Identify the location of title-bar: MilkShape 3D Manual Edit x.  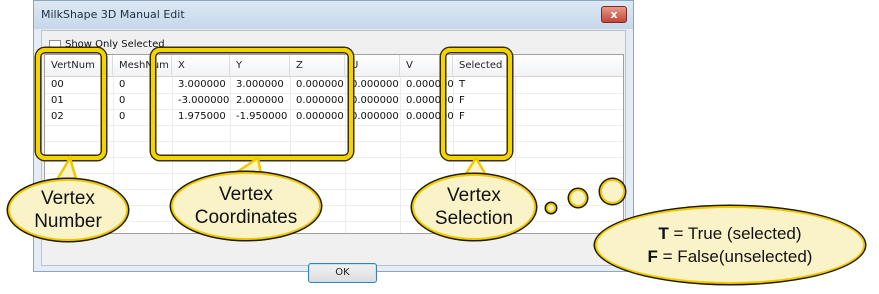
(333, 15).